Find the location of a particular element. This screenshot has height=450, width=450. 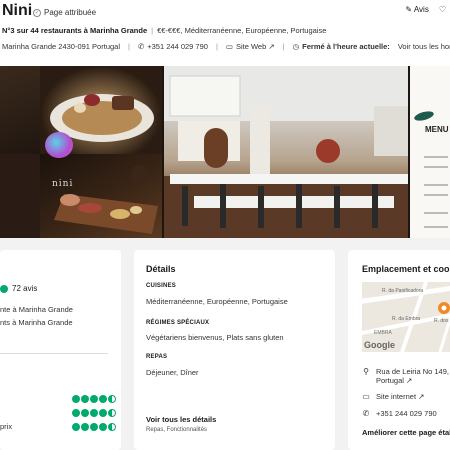

clock-icon: ◷ is located at coordinates (296, 46).